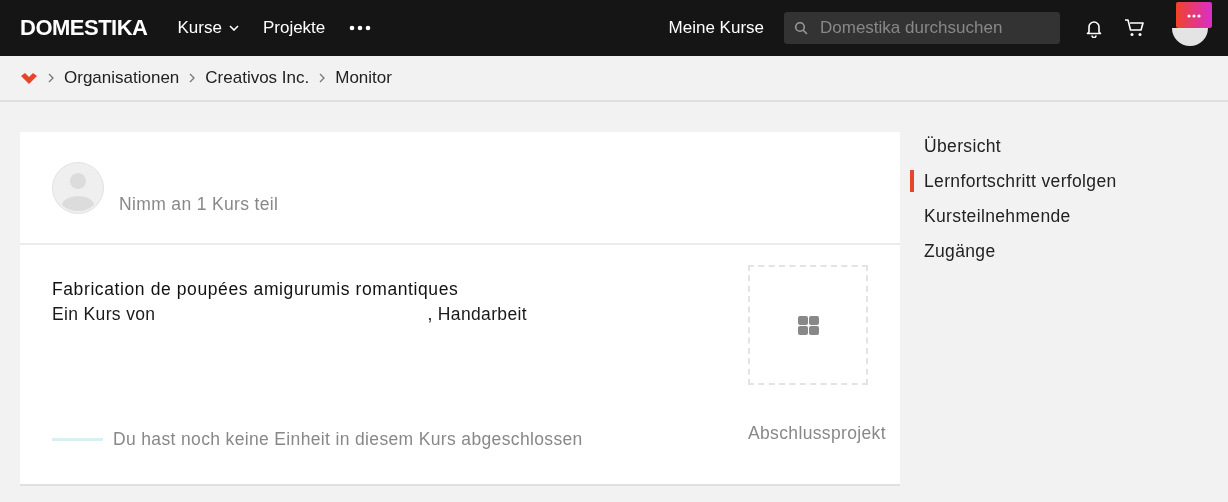 This screenshot has height=502, width=1228. What do you see at coordinates (801, 28) in the screenshot?
I see `search-icon` at bounding box center [801, 28].